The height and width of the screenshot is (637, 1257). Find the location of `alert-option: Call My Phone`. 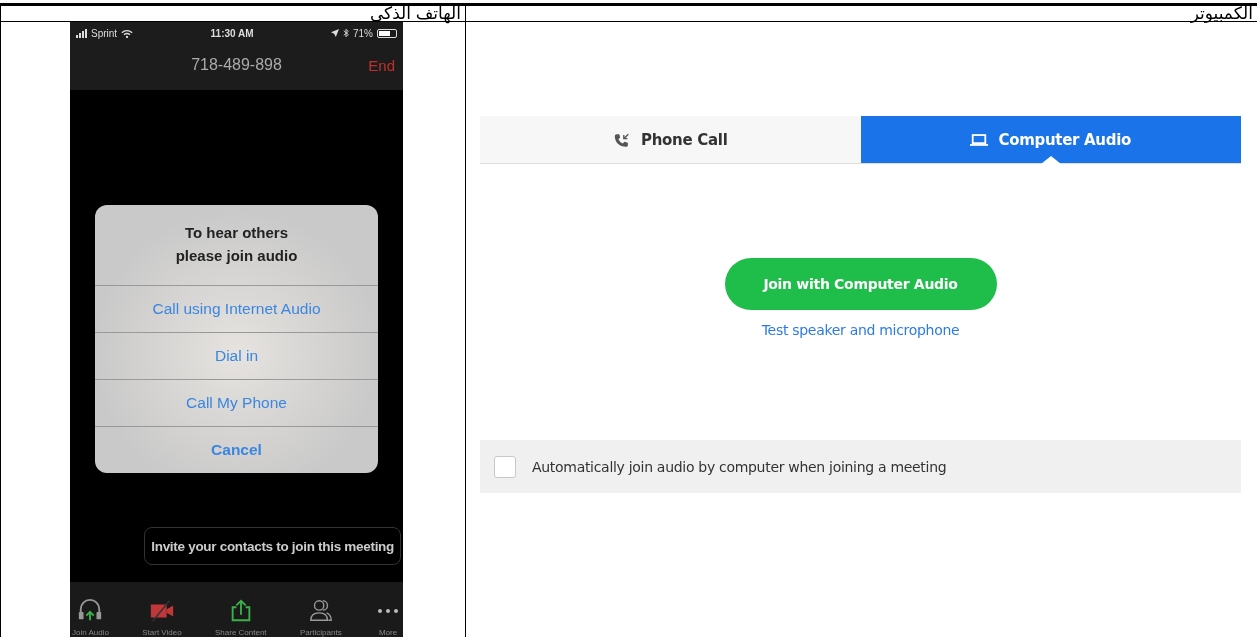

alert-option: Call My Phone is located at coordinates (236, 403).